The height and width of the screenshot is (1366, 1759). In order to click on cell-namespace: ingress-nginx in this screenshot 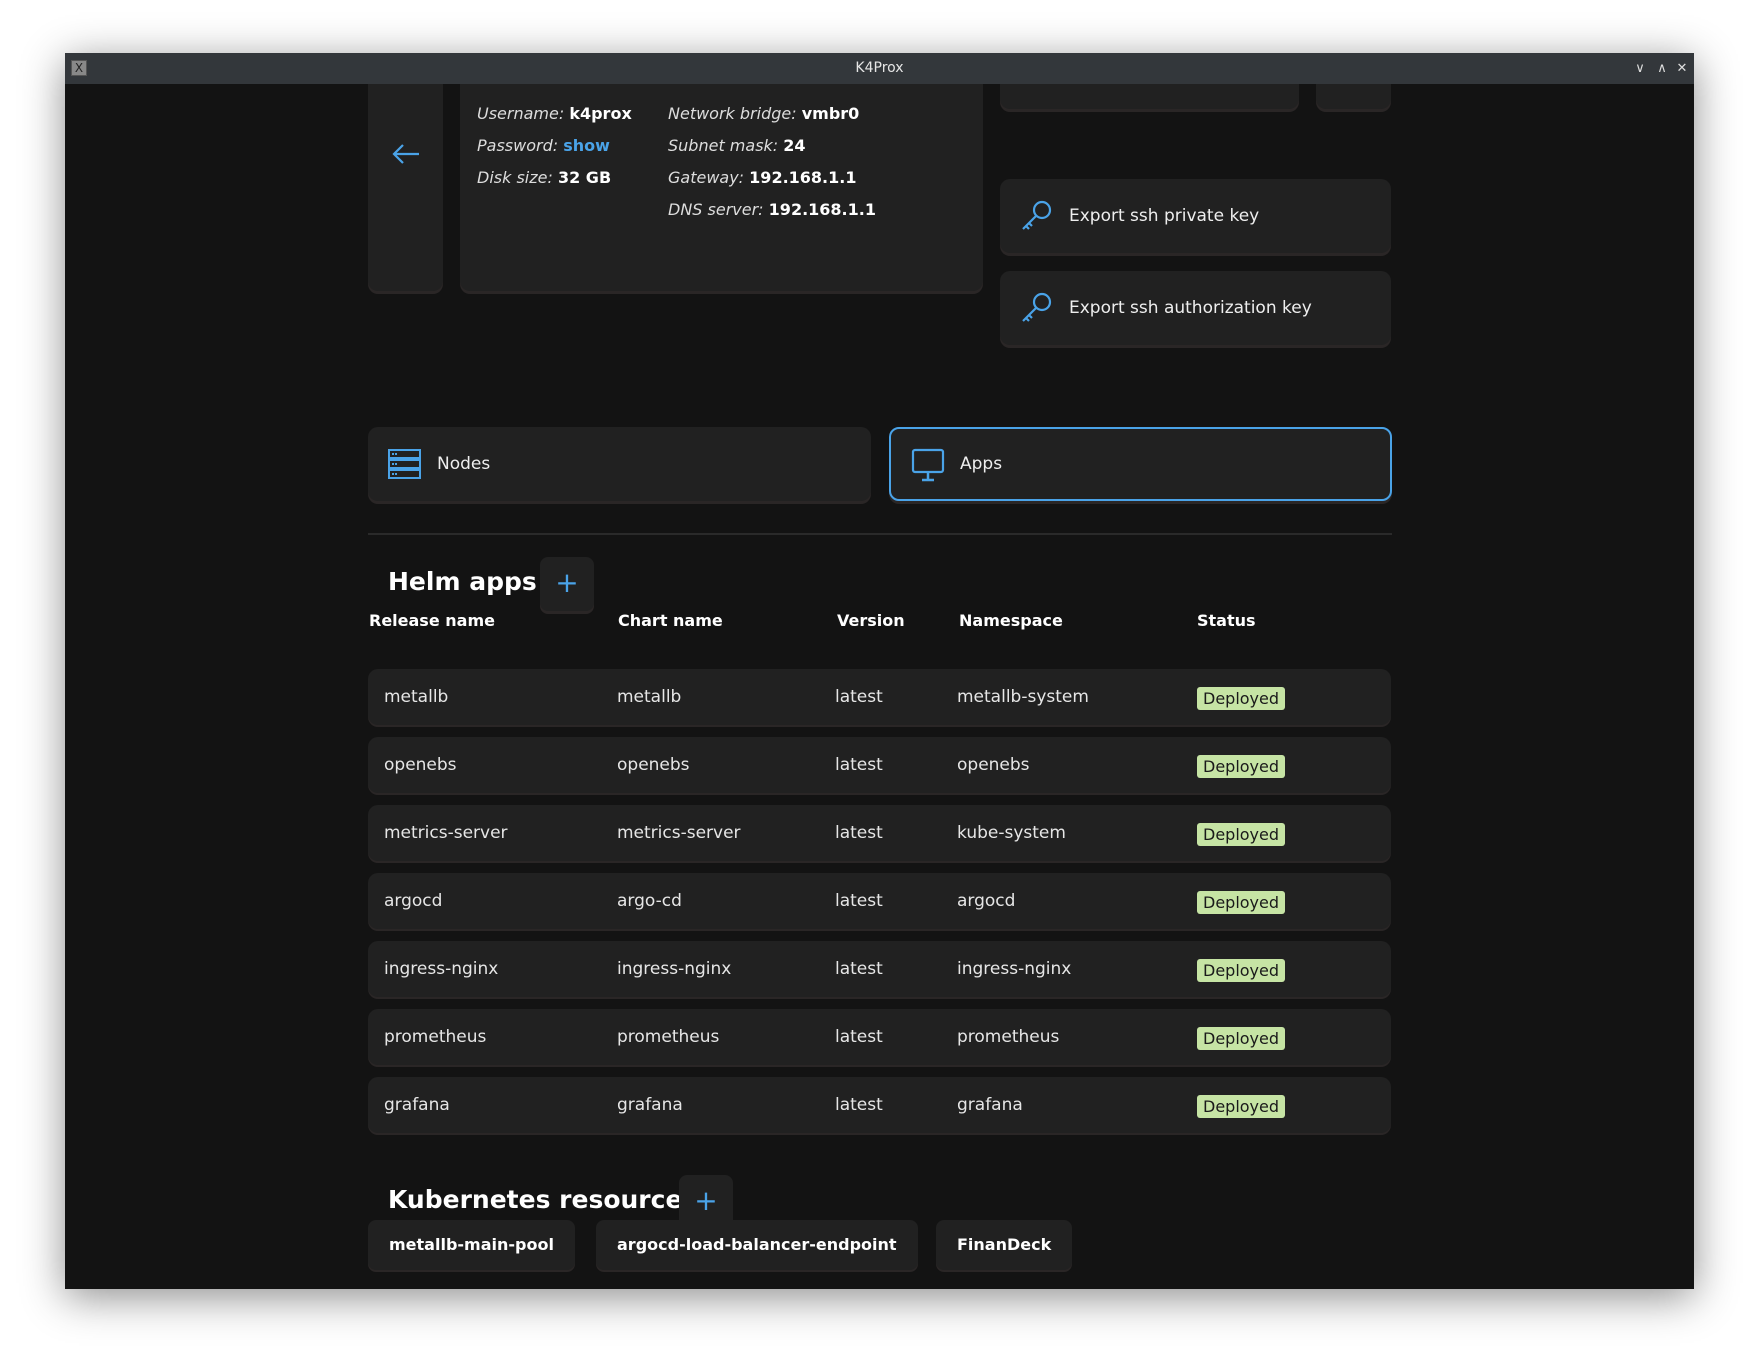, I will do `click(1014, 969)`.